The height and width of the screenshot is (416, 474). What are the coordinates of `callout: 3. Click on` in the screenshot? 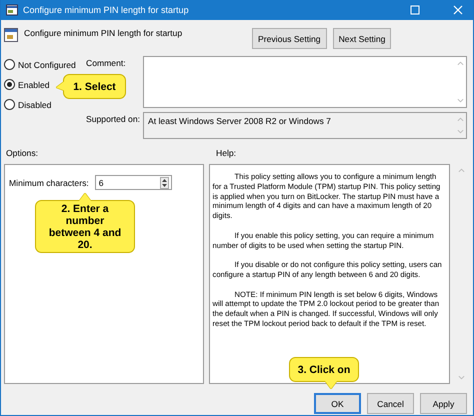 It's located at (324, 373).